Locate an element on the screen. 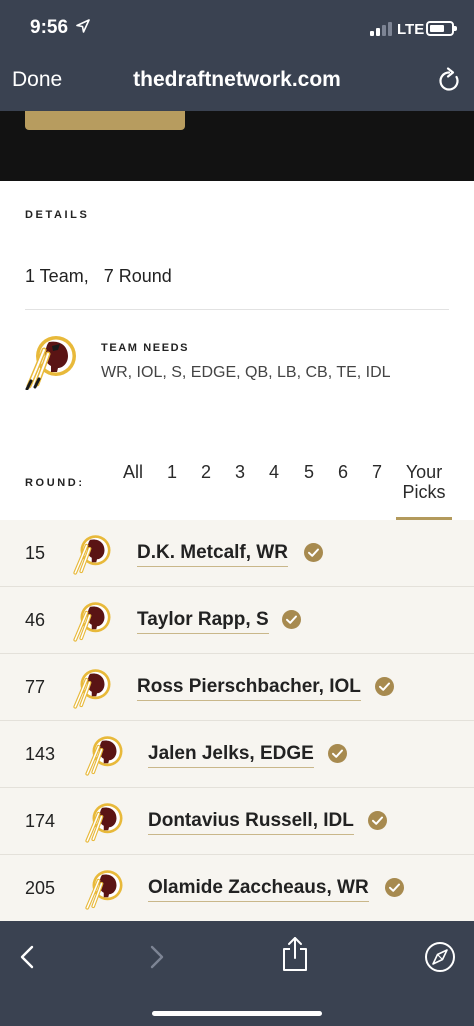  pick-row: 46 Taylor Rapp, S is located at coordinates (237, 620).